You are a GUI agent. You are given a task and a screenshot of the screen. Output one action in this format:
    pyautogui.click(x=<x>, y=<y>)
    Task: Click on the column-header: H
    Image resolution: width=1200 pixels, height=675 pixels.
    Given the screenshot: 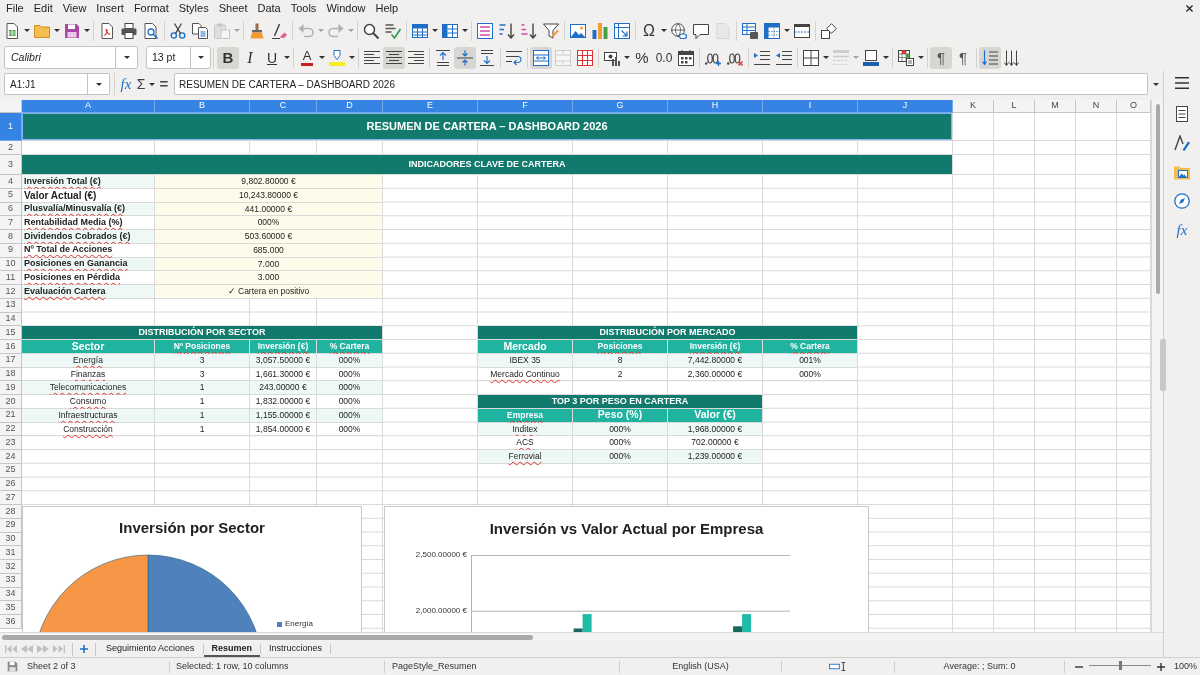 What is the action you would take?
    pyautogui.click(x=715, y=106)
    